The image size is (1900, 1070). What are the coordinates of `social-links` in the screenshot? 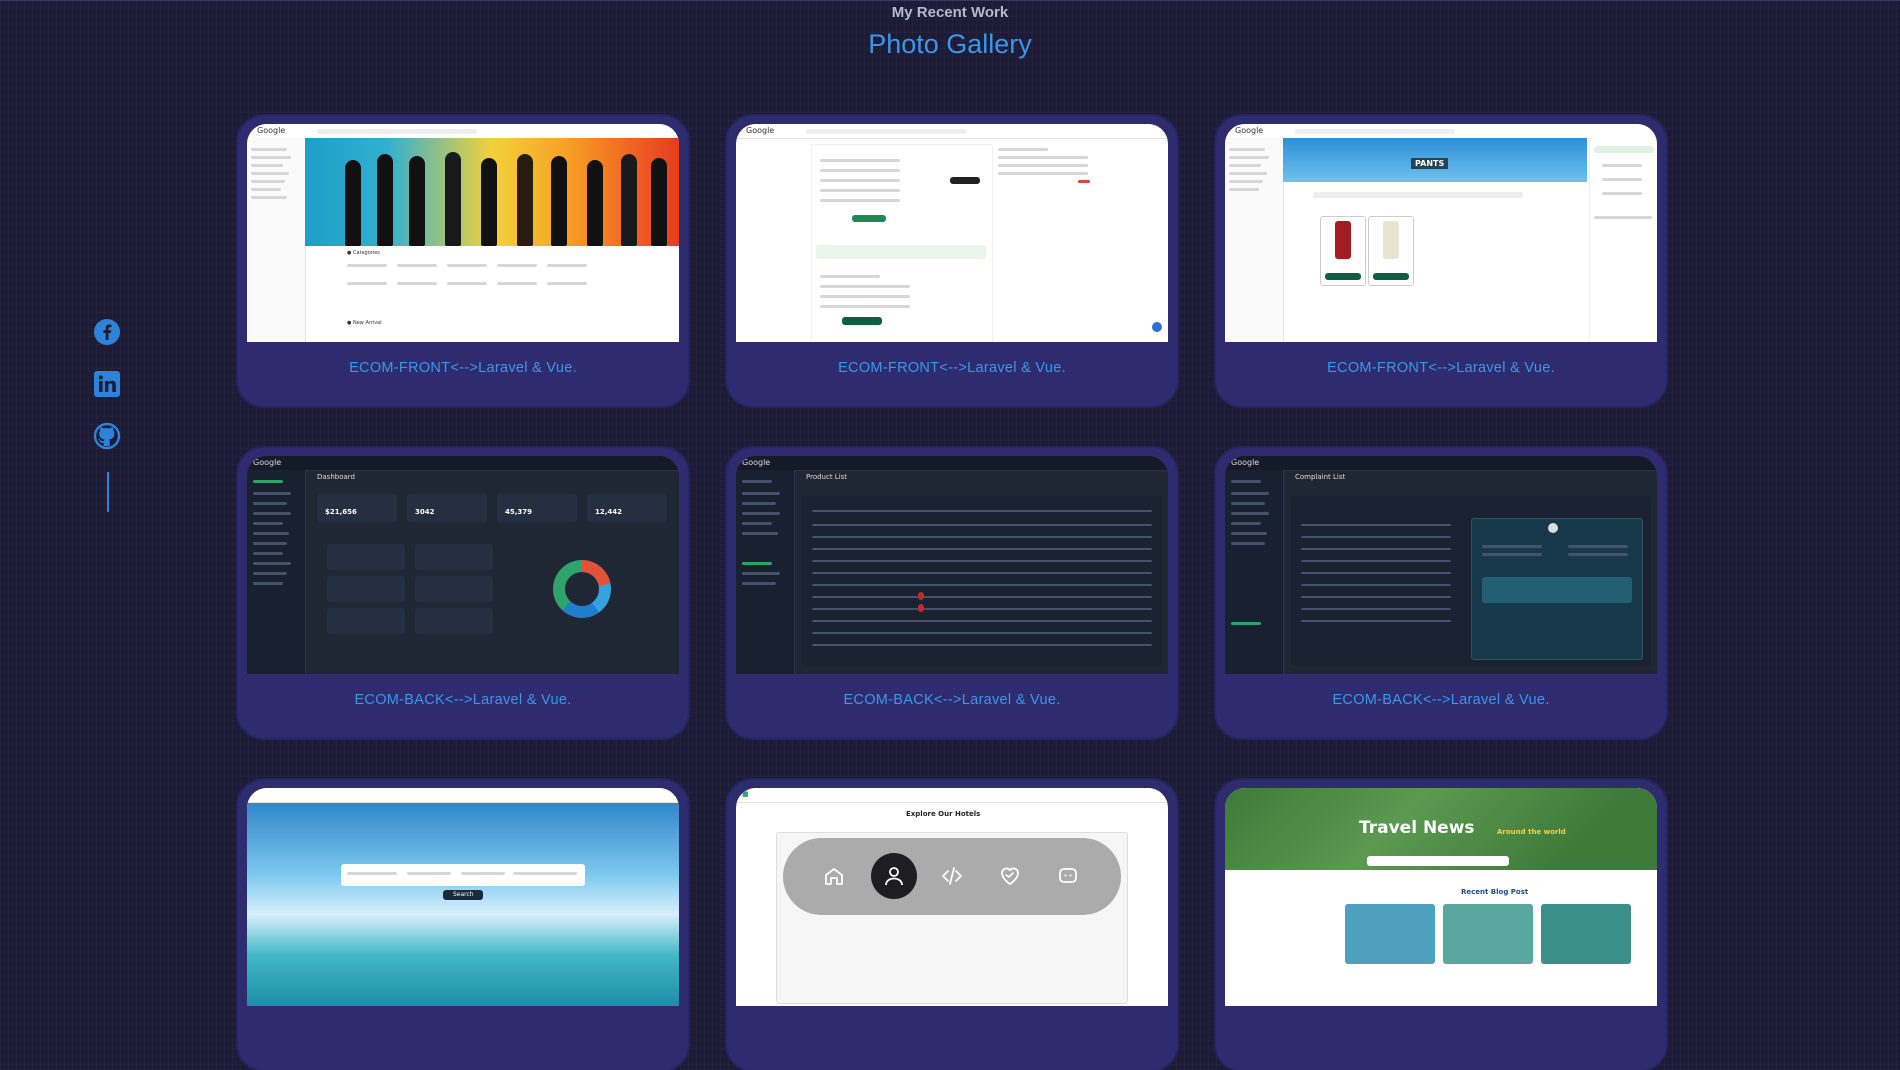 It's located at (108, 415).